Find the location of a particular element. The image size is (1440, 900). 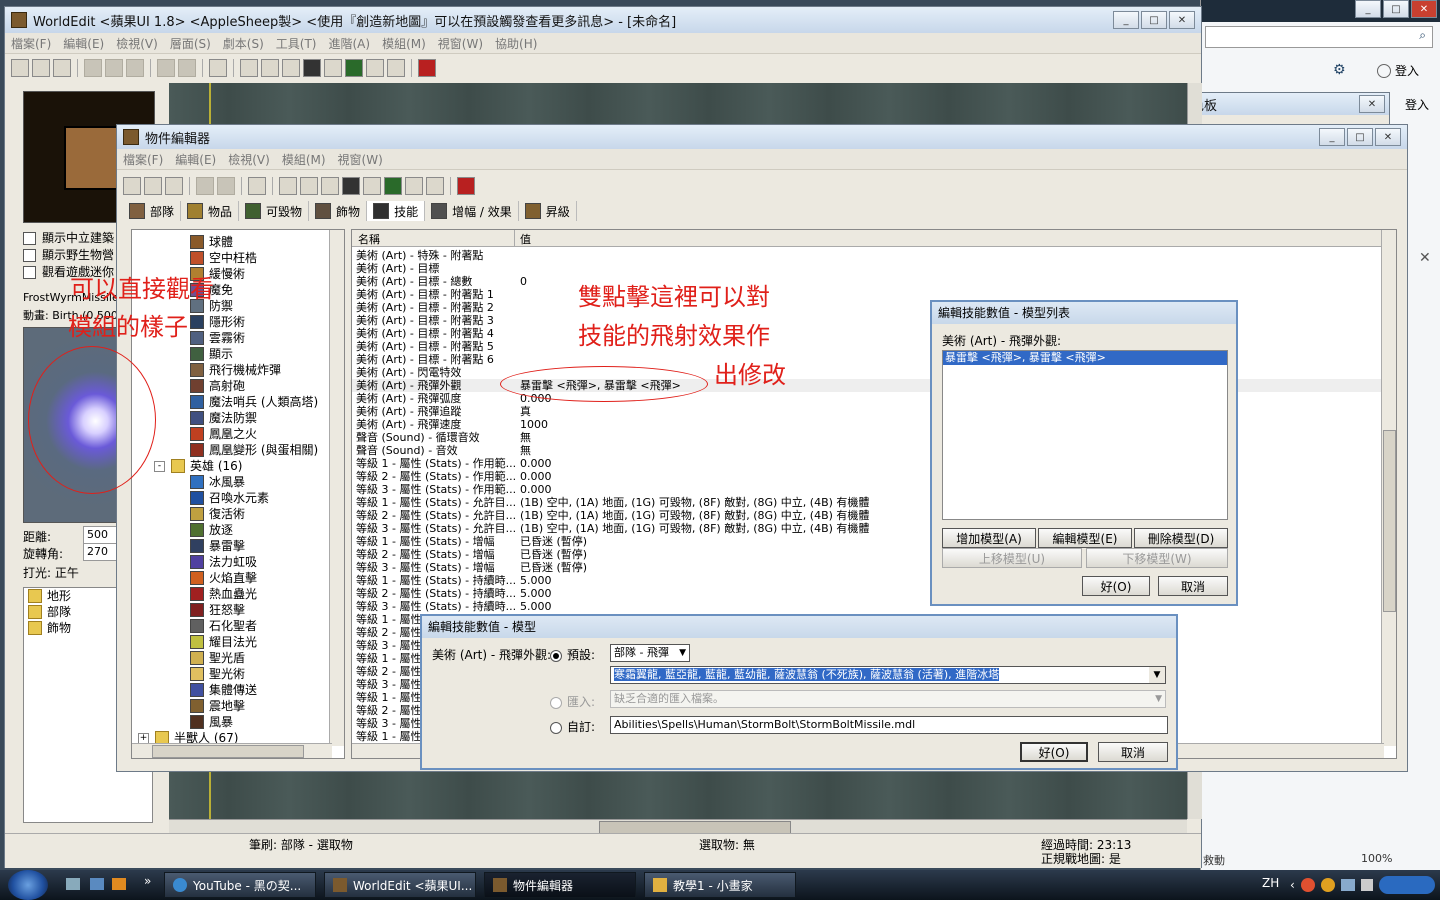

tree-item-hero-ability: 冰風暴 is located at coordinates (232, 482).